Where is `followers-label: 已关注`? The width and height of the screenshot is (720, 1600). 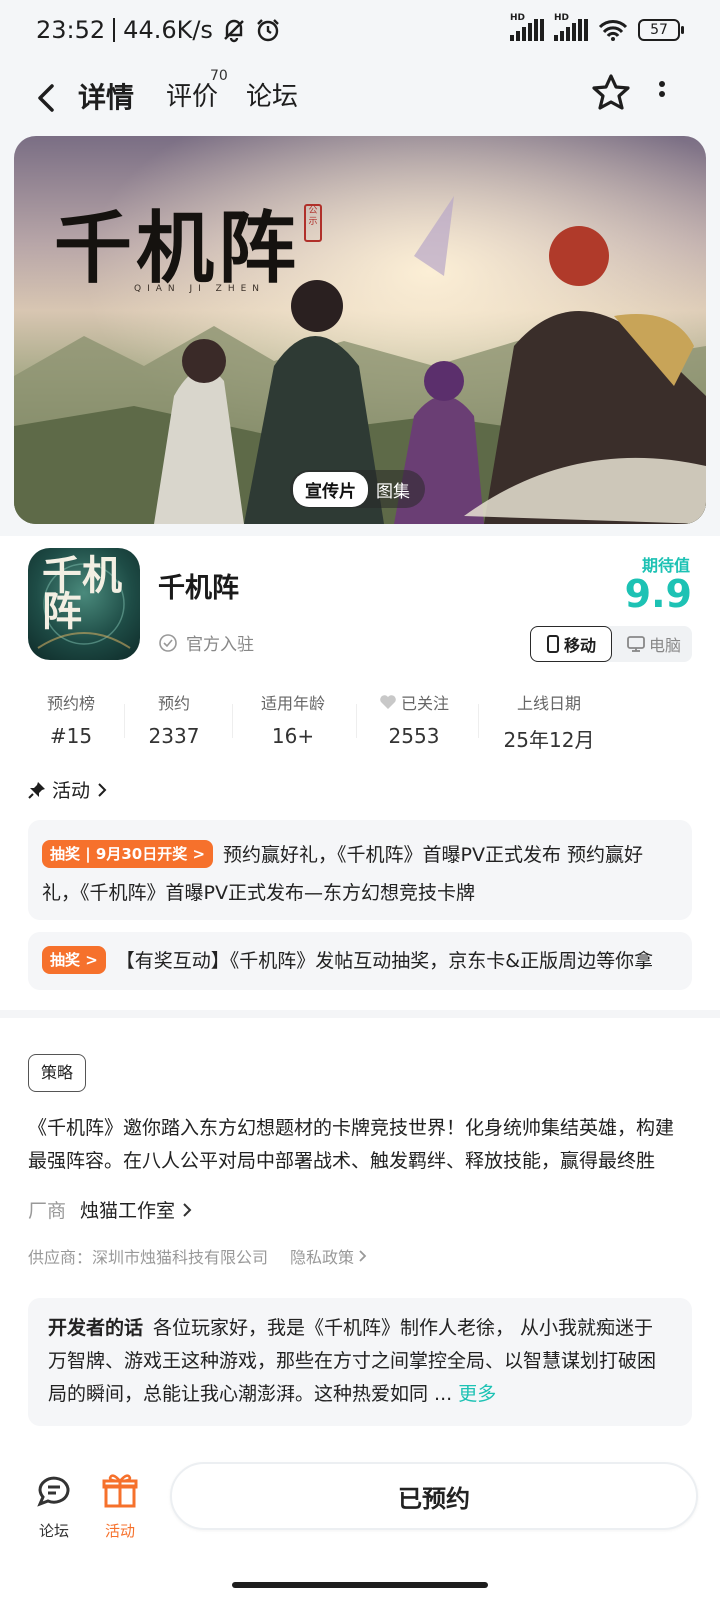
followers-label: 已关注 is located at coordinates (424, 703).